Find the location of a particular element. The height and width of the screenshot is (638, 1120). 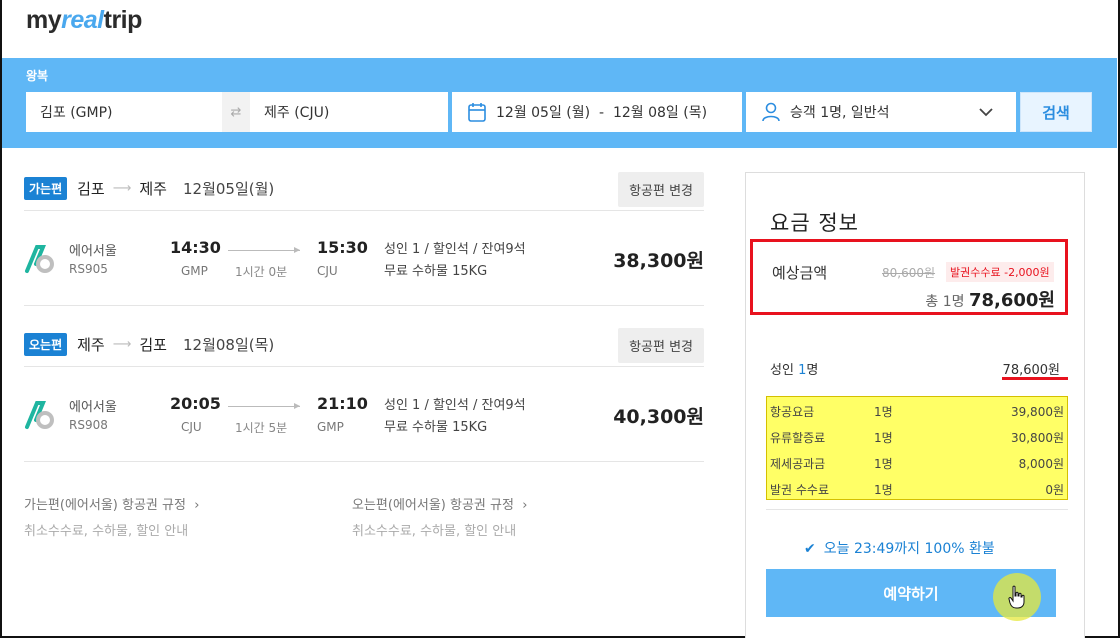

adult-unit: 명 is located at coordinates (812, 370).